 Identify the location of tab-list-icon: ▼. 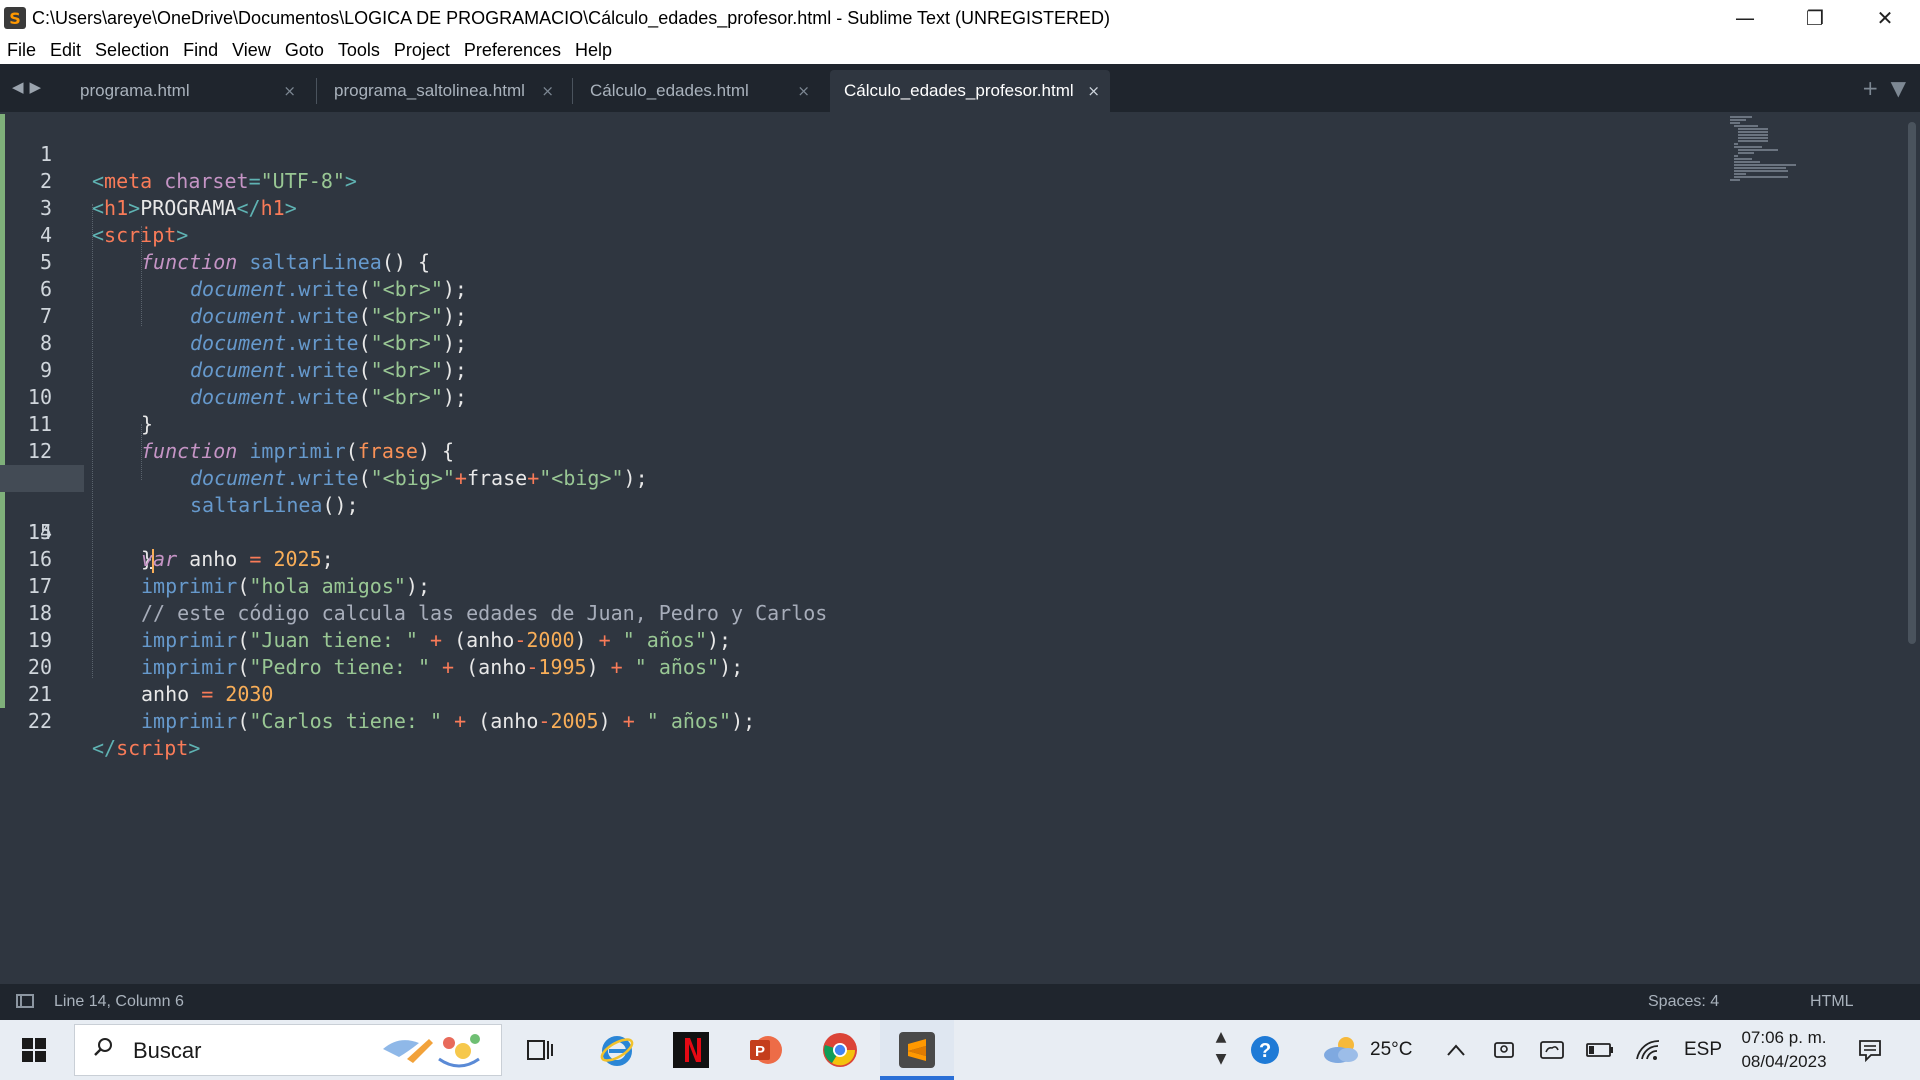
(1898, 88).